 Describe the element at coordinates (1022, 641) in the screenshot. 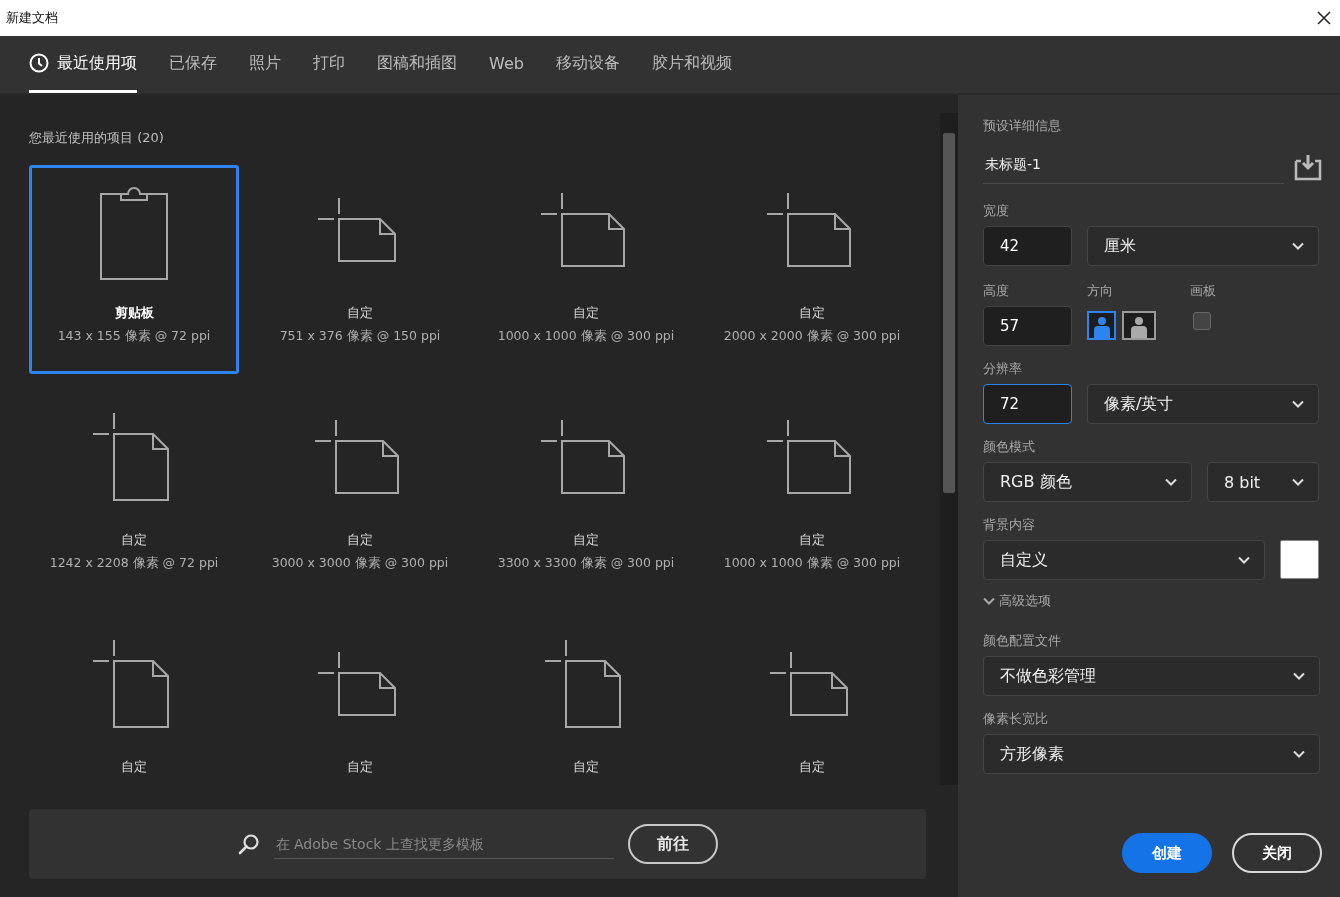

I see `field-label: 颜色配置文件` at that location.